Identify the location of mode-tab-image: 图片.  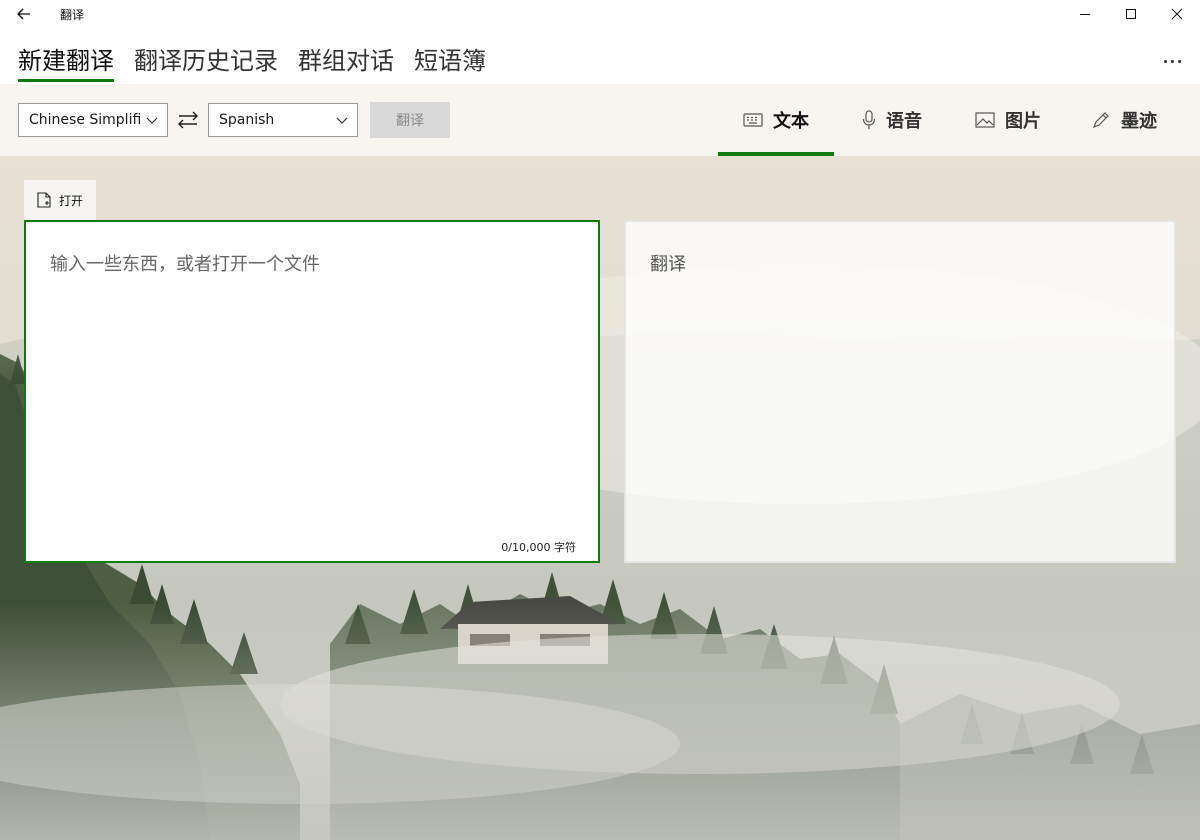
(1008, 120).